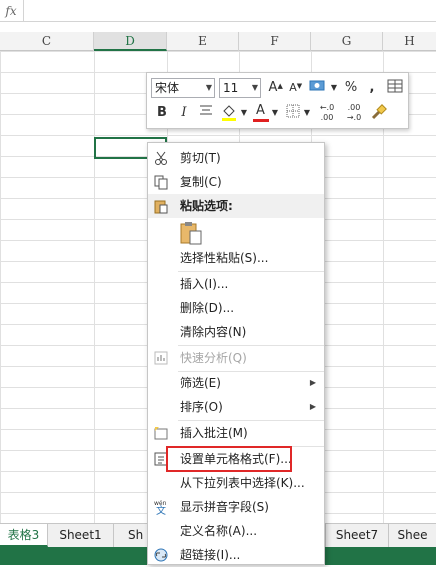 The width and height of the screenshot is (436, 567). I want to click on decrease-decimal-button: .00 →.0, so click(354, 113).